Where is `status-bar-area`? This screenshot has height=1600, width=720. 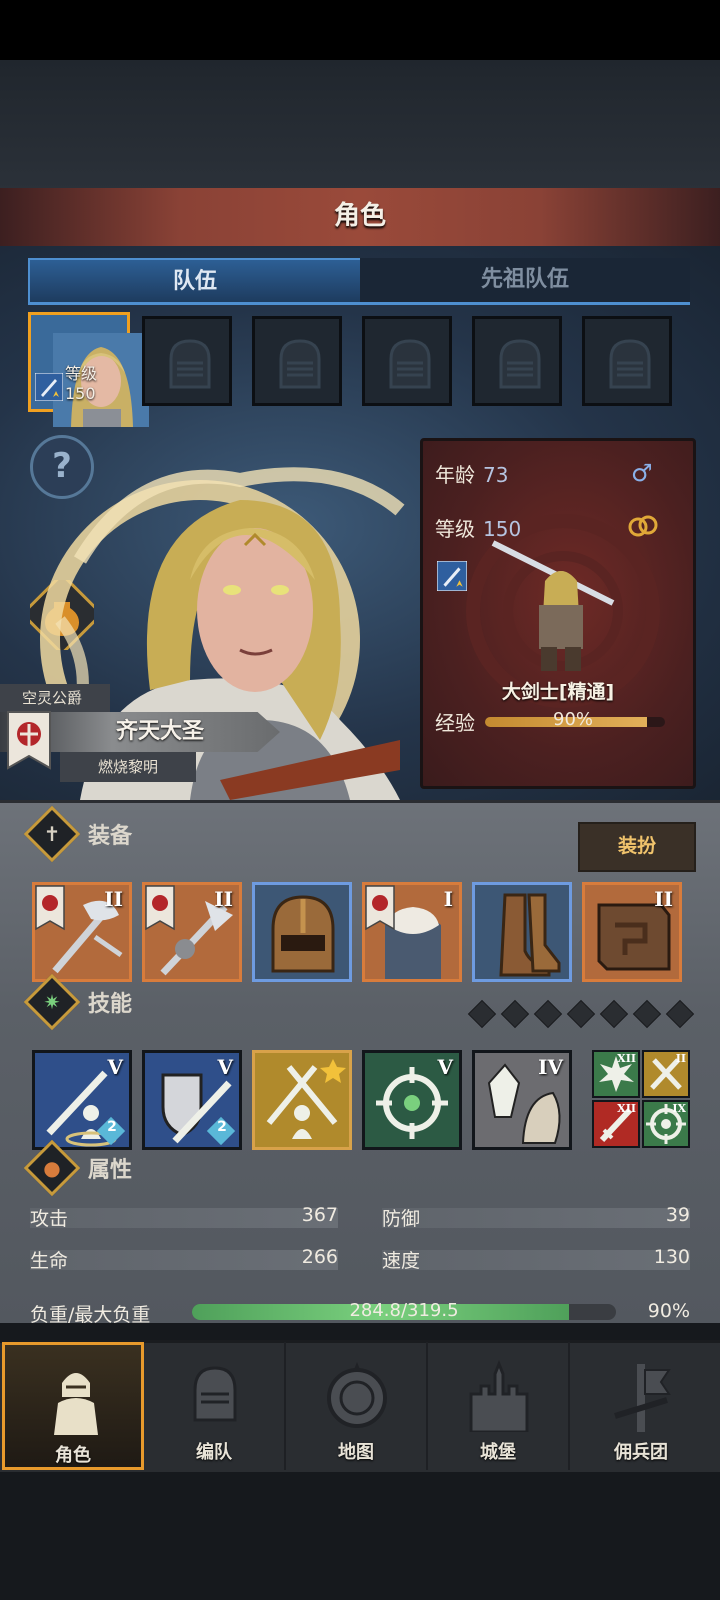
status-bar-area is located at coordinates (360, 30).